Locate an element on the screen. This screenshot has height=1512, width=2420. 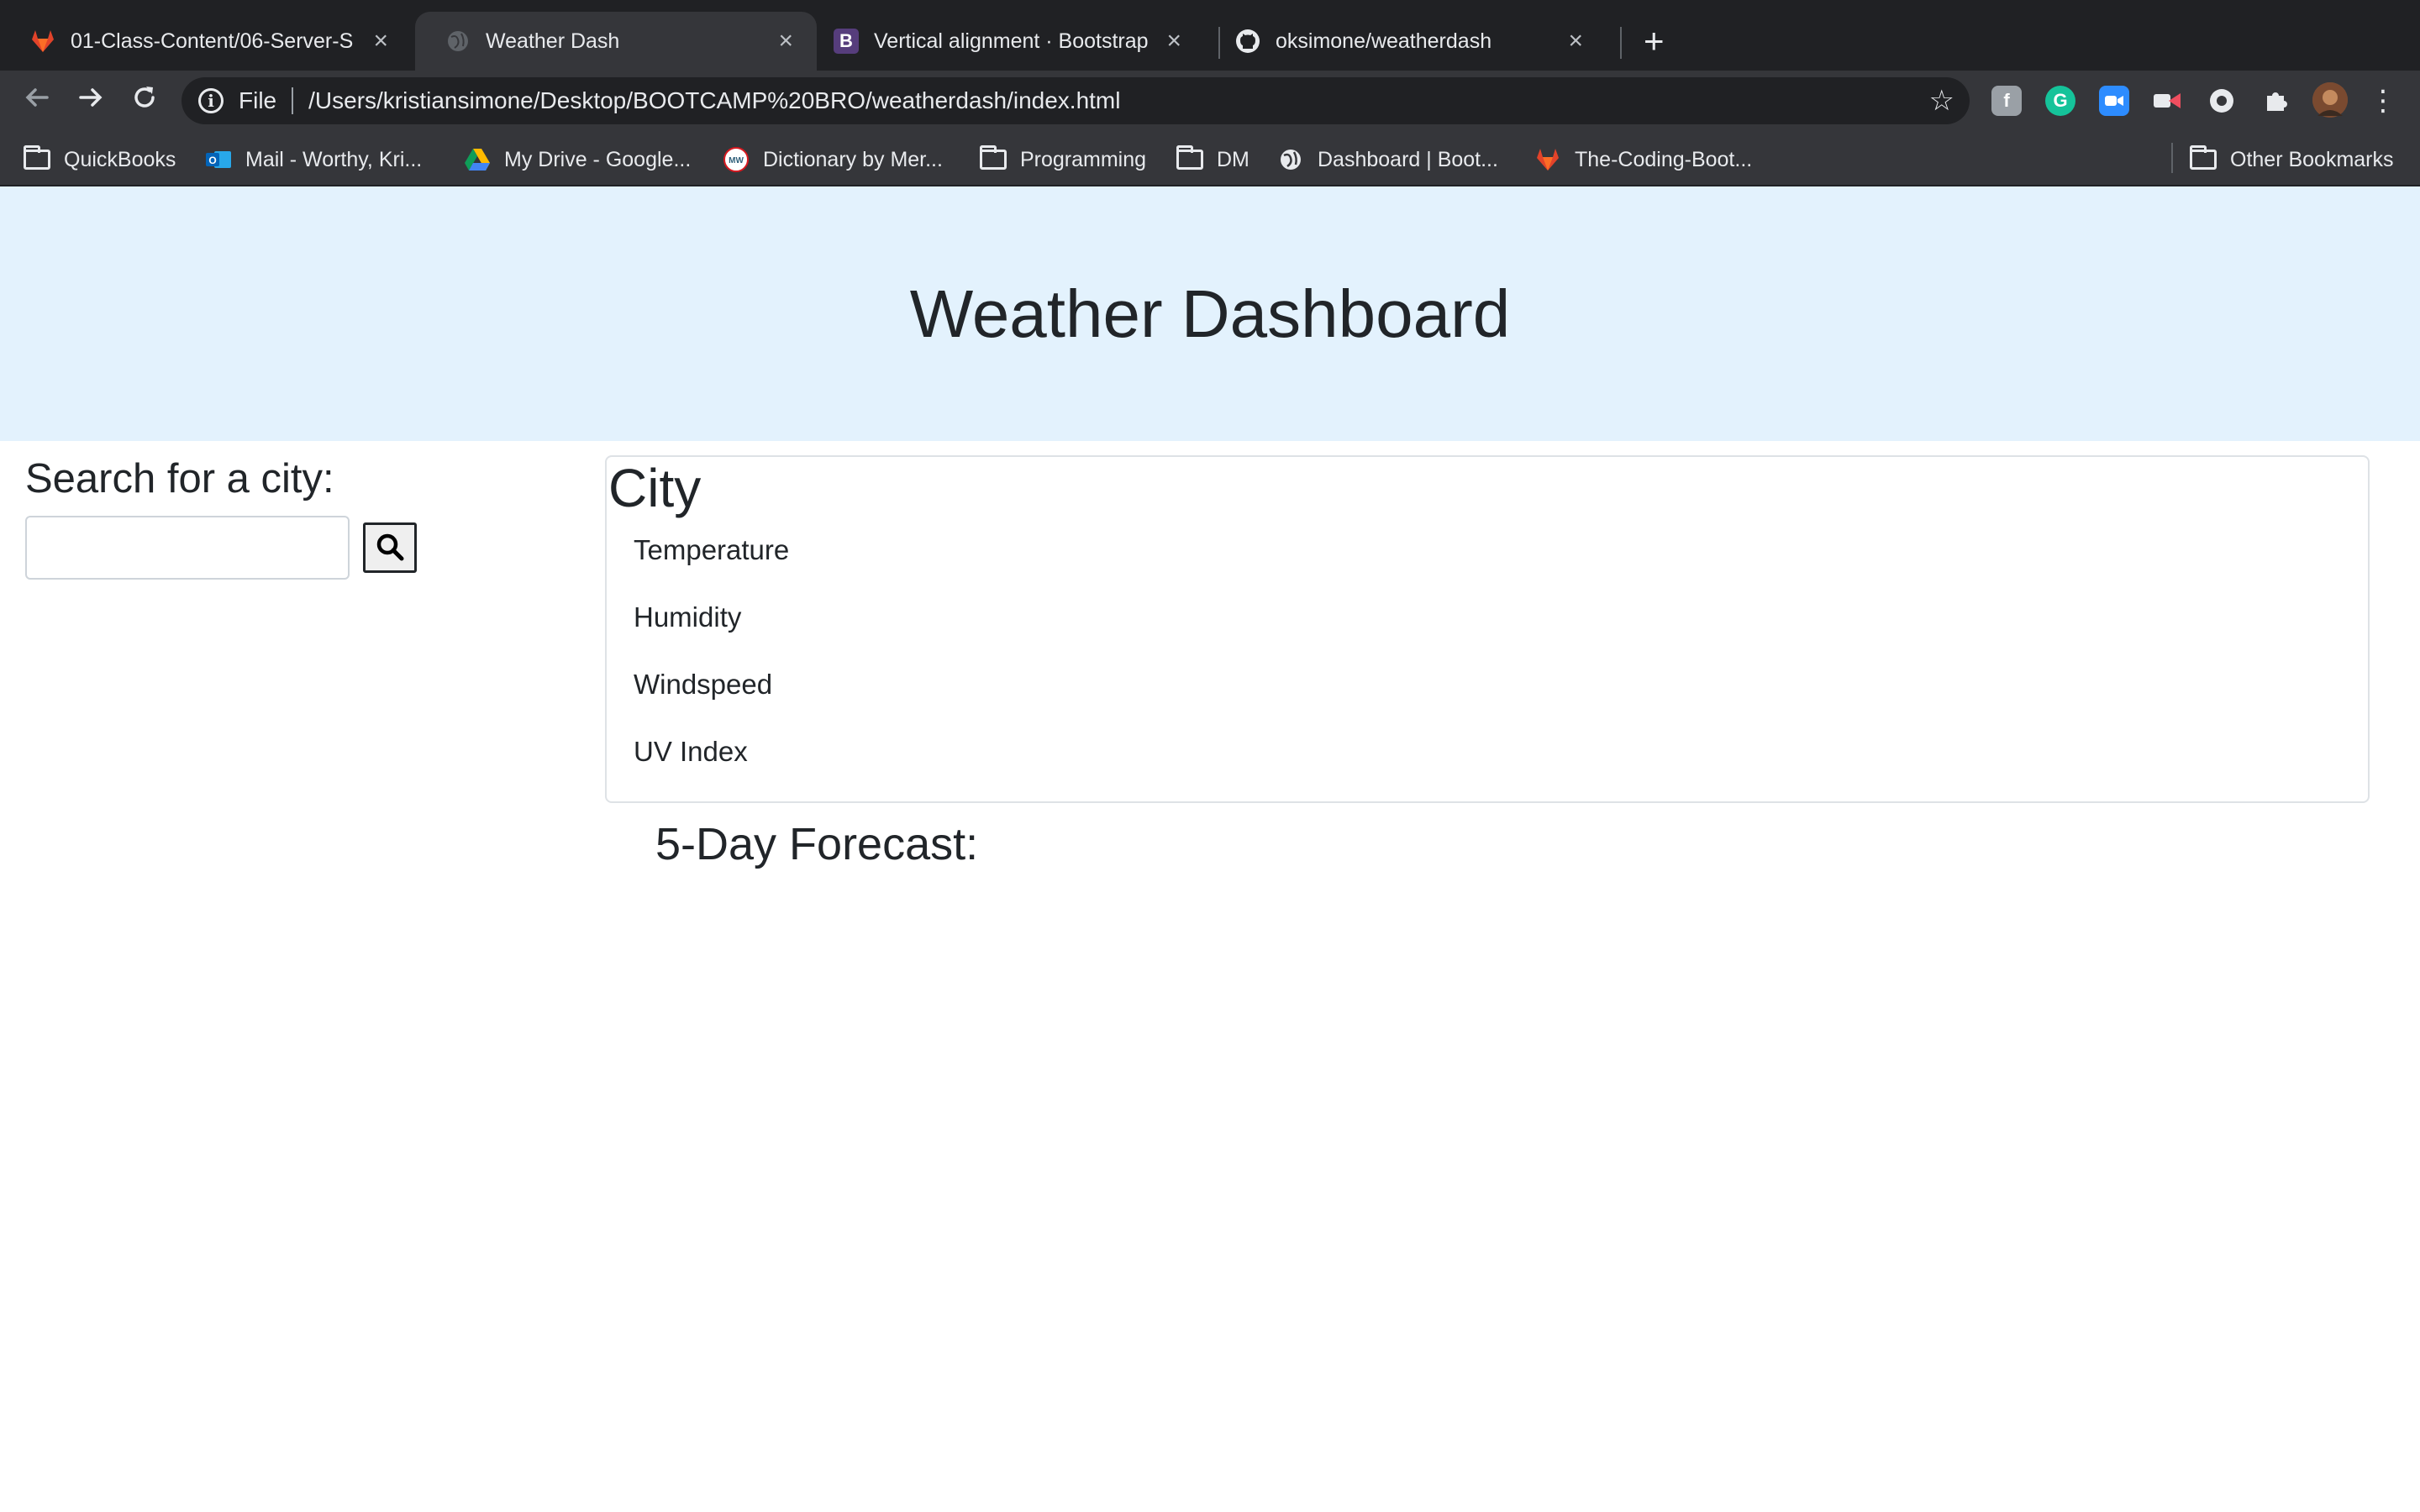
search-button is located at coordinates (390, 547).